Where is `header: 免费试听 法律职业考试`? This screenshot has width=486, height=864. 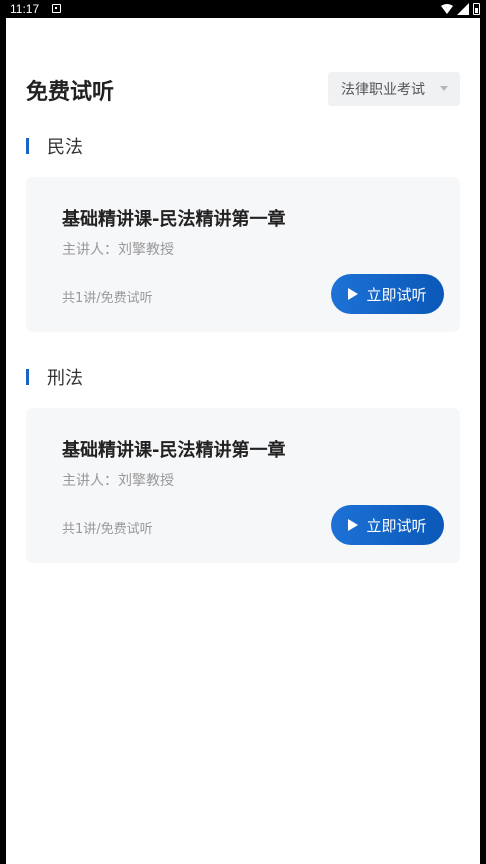
header: 免费试听 法律职业考试 is located at coordinates (243, 88).